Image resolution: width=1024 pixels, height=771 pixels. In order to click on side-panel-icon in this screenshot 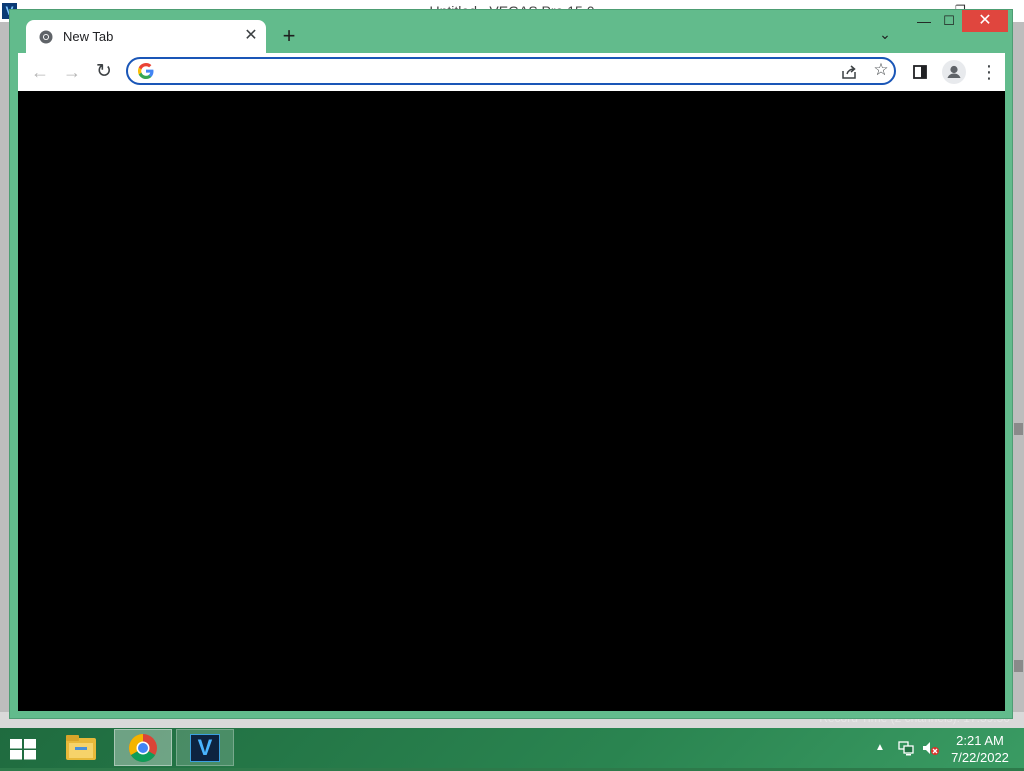, I will do `click(920, 72)`.